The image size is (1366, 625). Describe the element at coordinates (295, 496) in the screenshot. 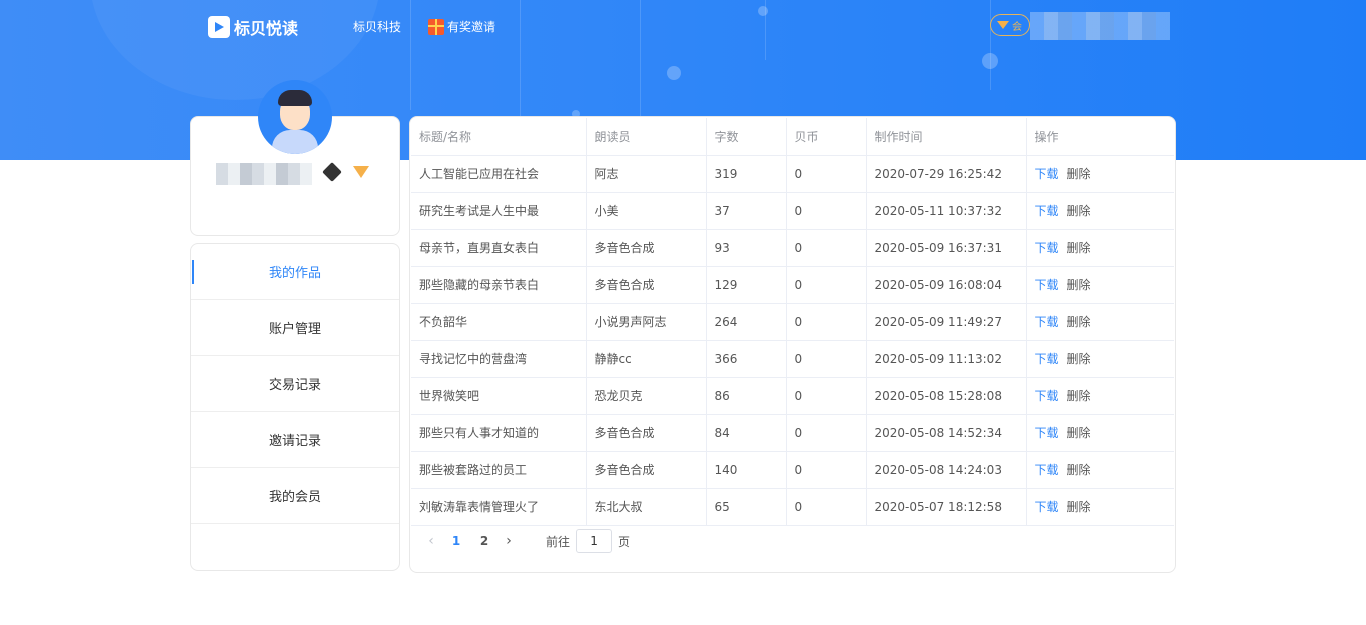

I see `sidebar-item-membership: 我的会员` at that location.